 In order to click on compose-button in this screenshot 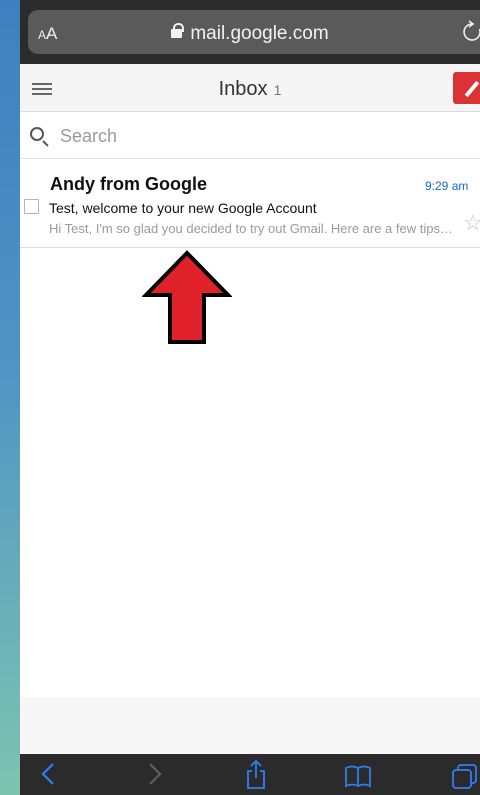, I will do `click(466, 88)`.